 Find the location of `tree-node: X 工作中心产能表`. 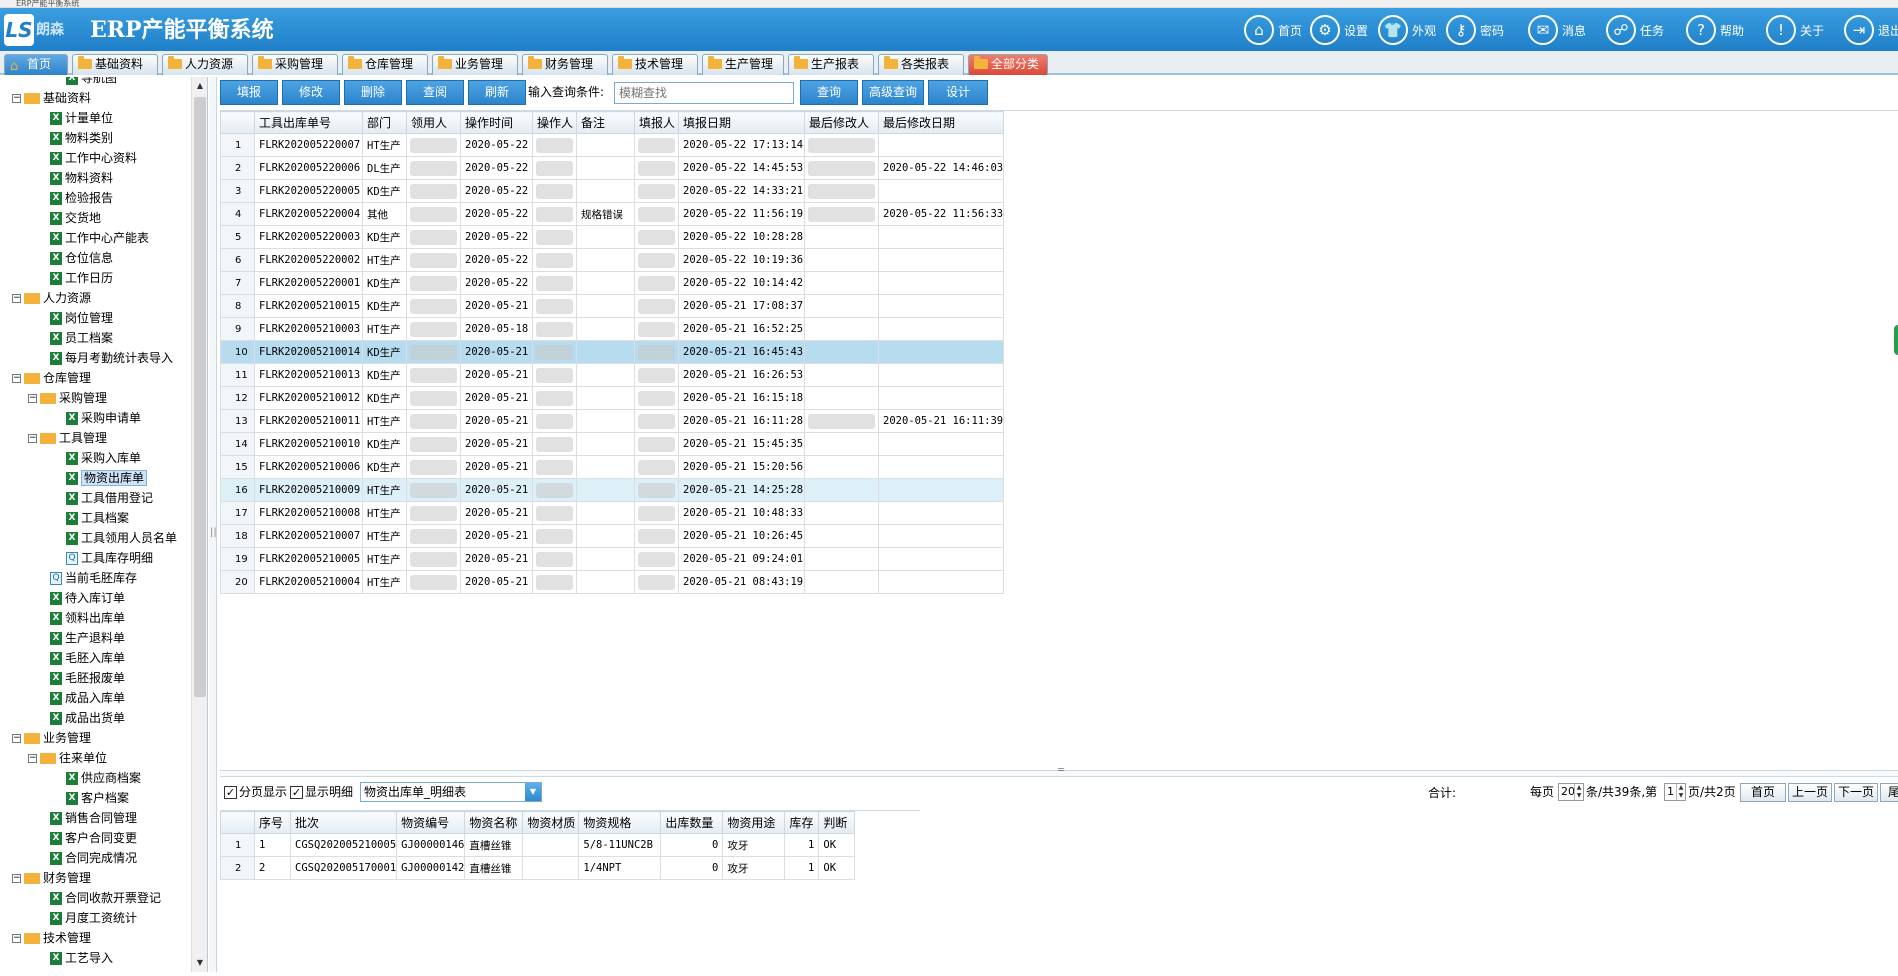

tree-node: X 工作中心产能表 is located at coordinates (99, 238).